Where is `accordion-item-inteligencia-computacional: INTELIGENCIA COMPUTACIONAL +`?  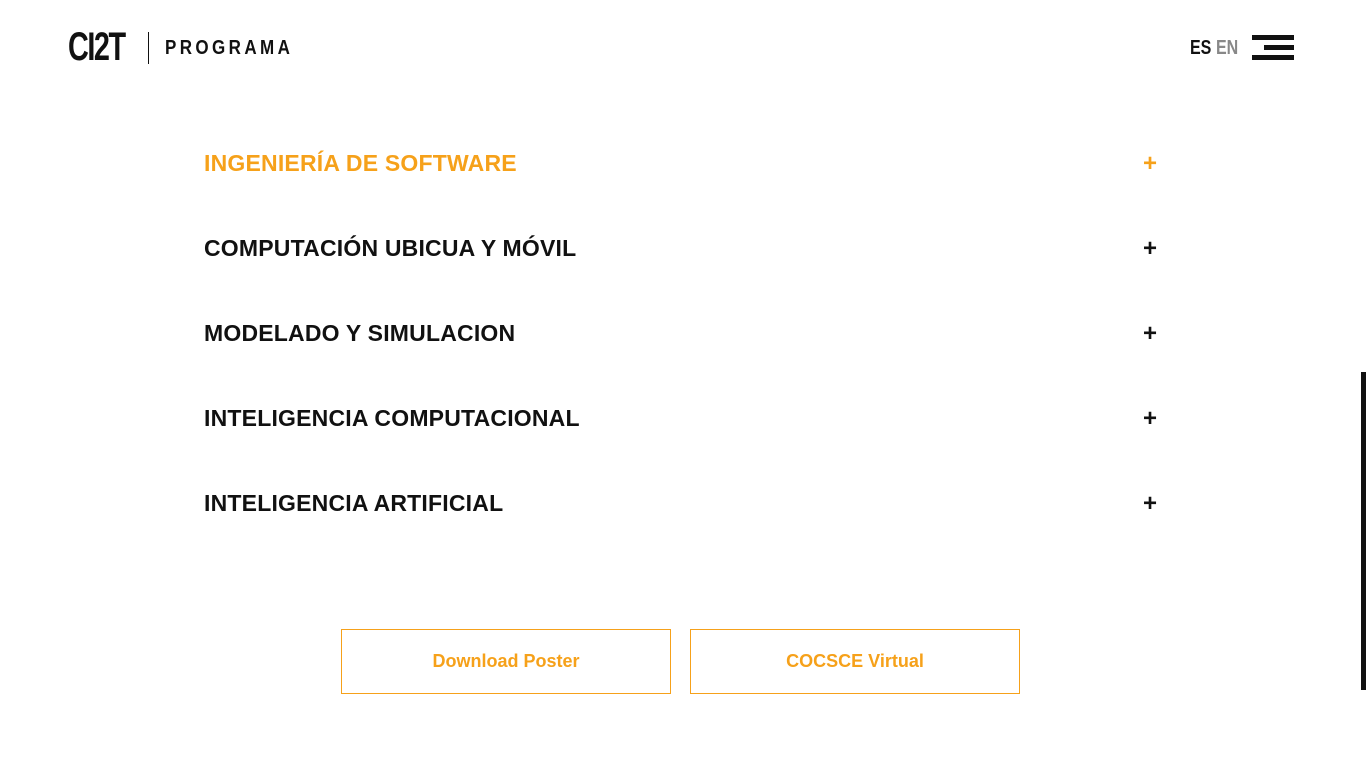 accordion-item-inteligencia-computacional: INTELIGENCIA COMPUTACIONAL + is located at coordinates (682, 418).